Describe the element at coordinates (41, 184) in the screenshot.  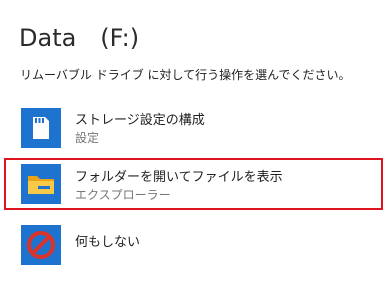
I see `folder-icon` at that location.